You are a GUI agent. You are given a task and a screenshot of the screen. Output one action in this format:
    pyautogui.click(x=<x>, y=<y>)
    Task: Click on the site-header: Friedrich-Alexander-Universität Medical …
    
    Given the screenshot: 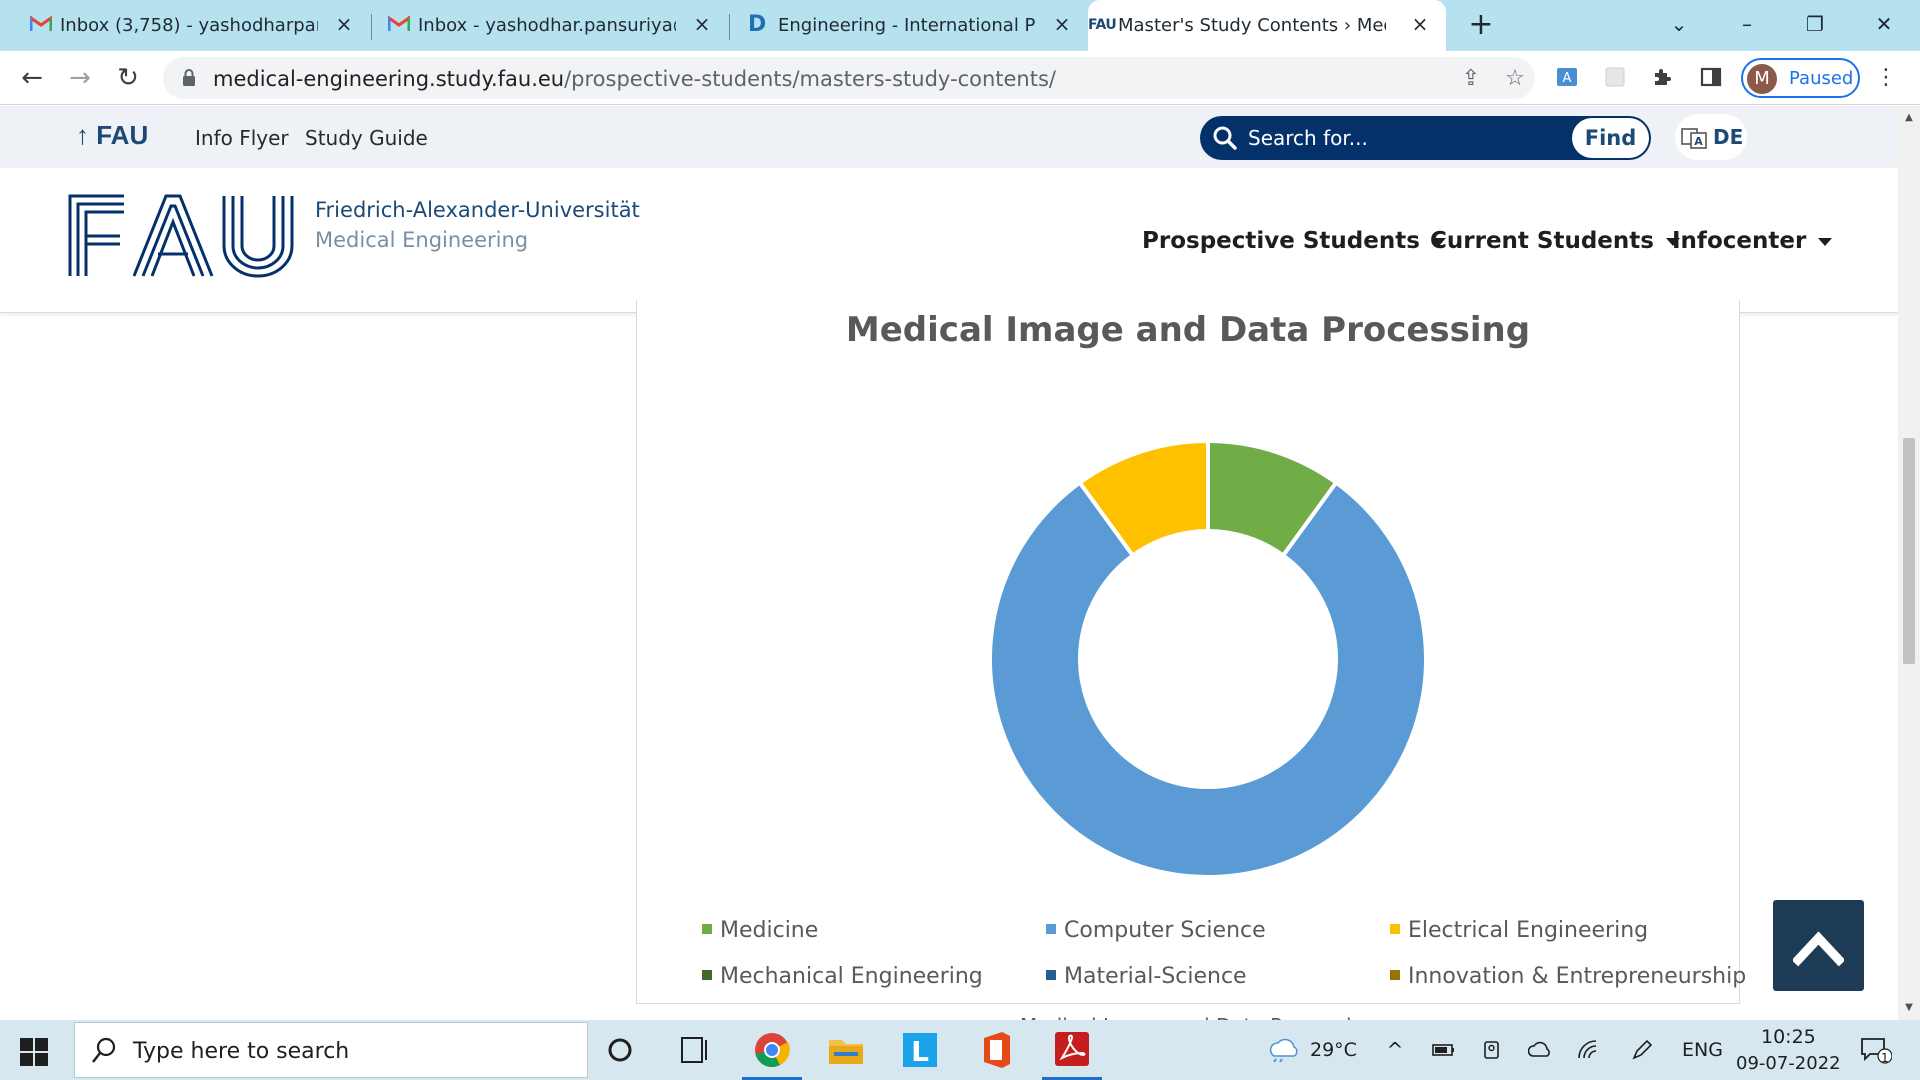 What is the action you would take?
    pyautogui.click(x=949, y=240)
    